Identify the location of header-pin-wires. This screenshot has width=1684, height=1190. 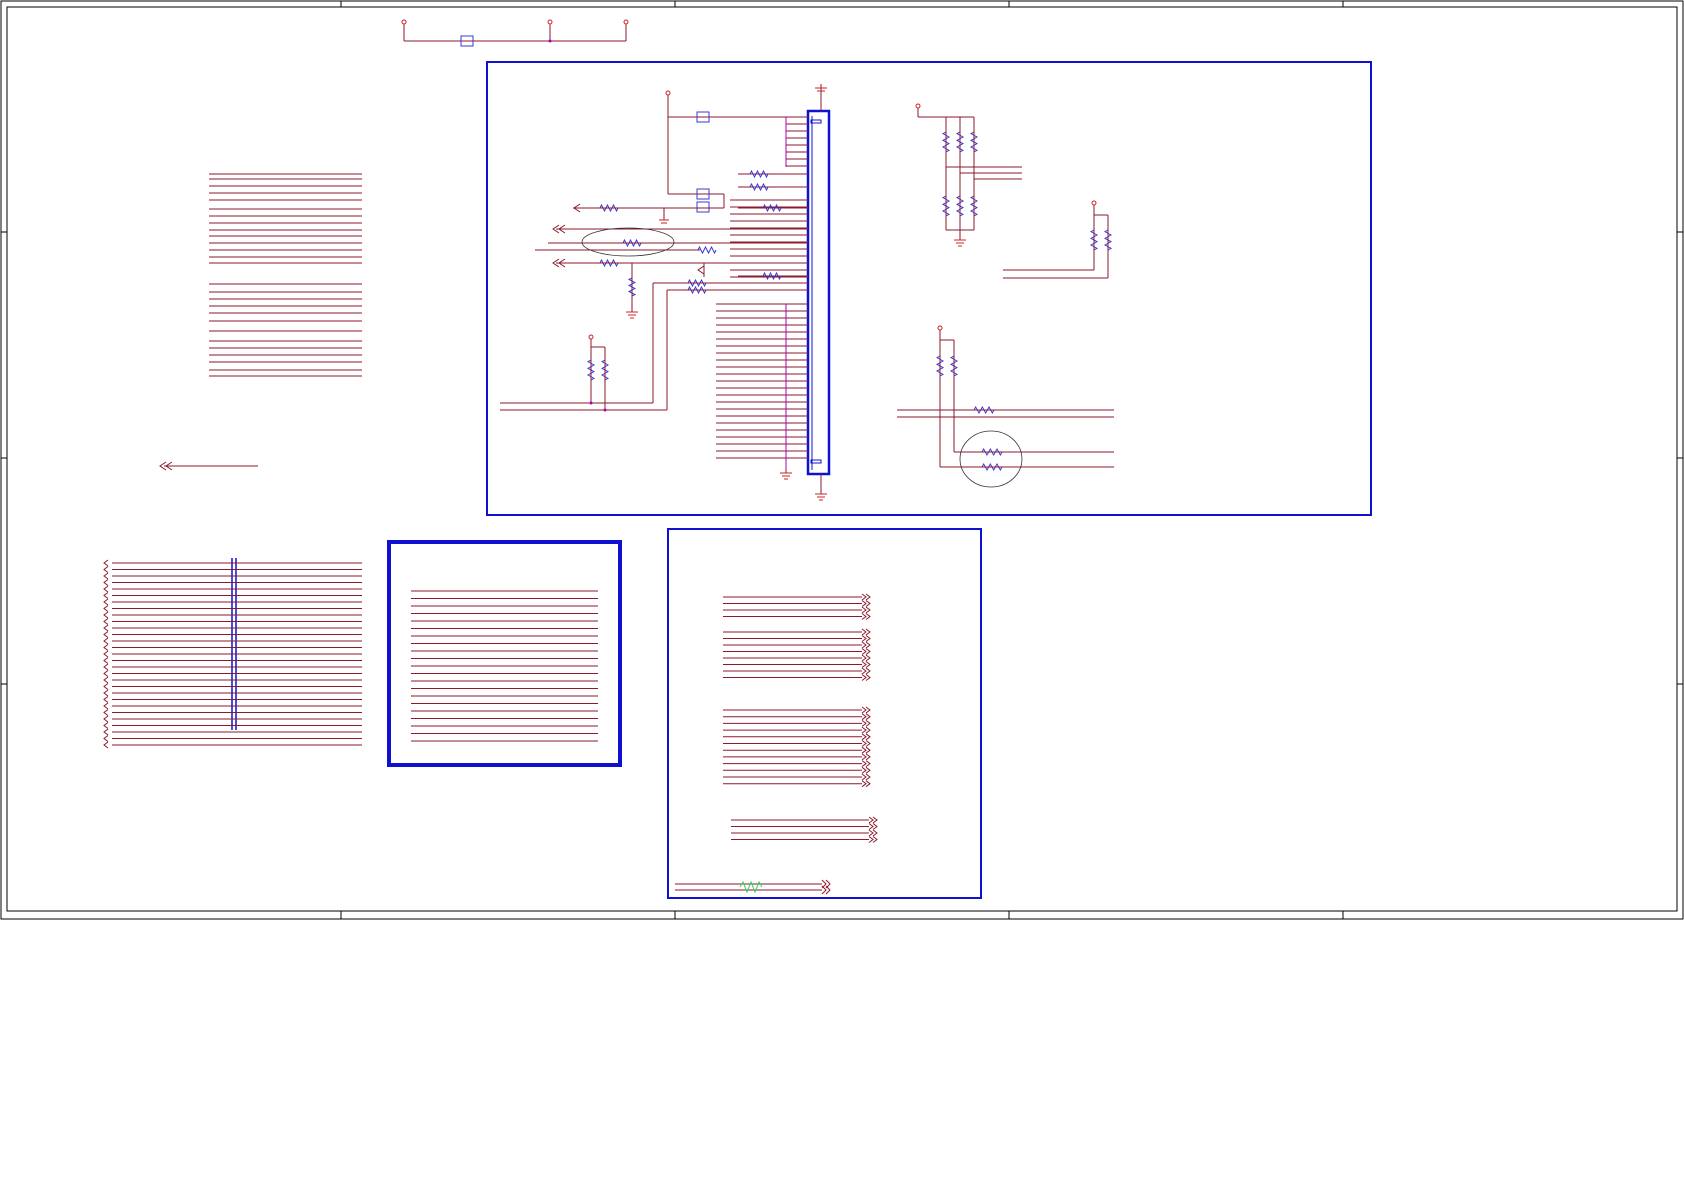
(762, 298).